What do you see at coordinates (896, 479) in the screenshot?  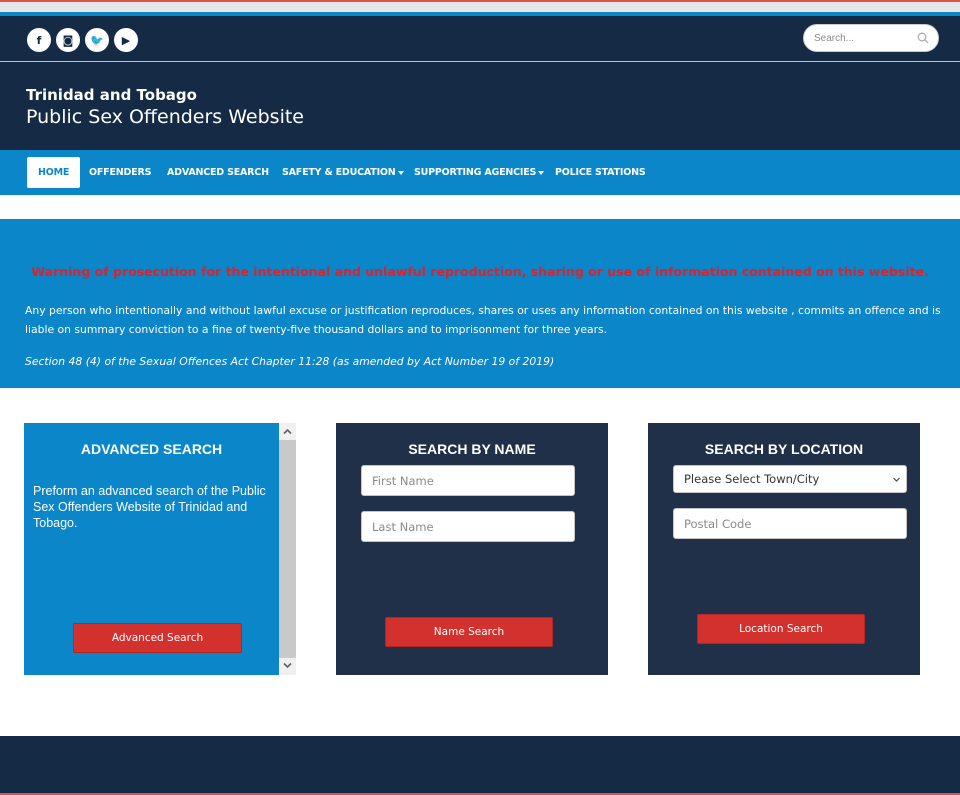 I see `chevron-down-icon` at bounding box center [896, 479].